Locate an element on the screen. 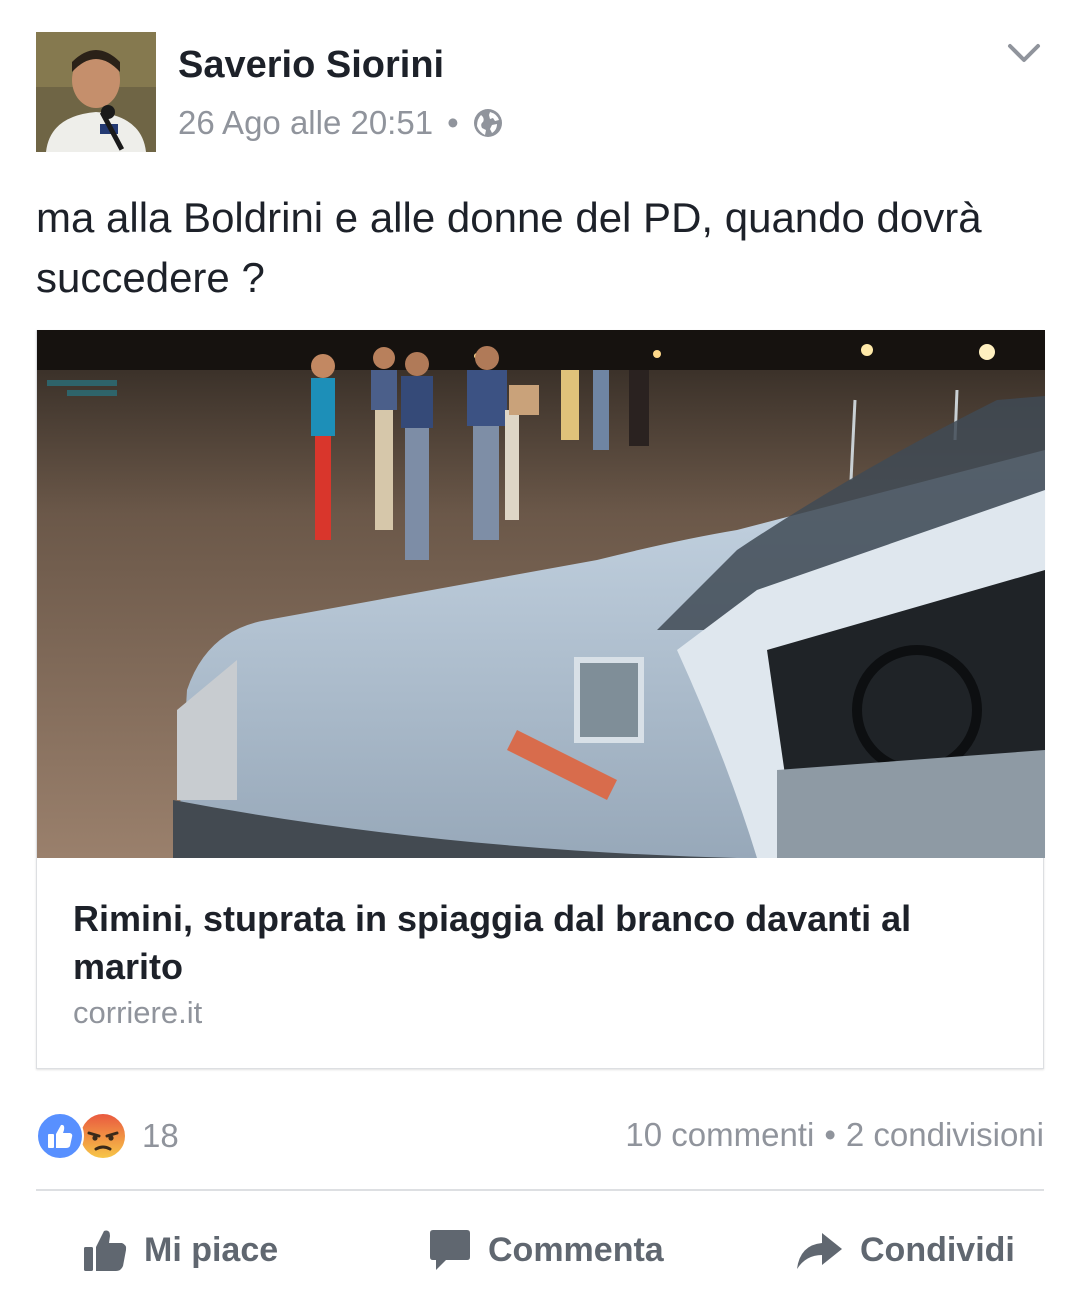  reactions-summary: 18 is located at coordinates (107, 1136).